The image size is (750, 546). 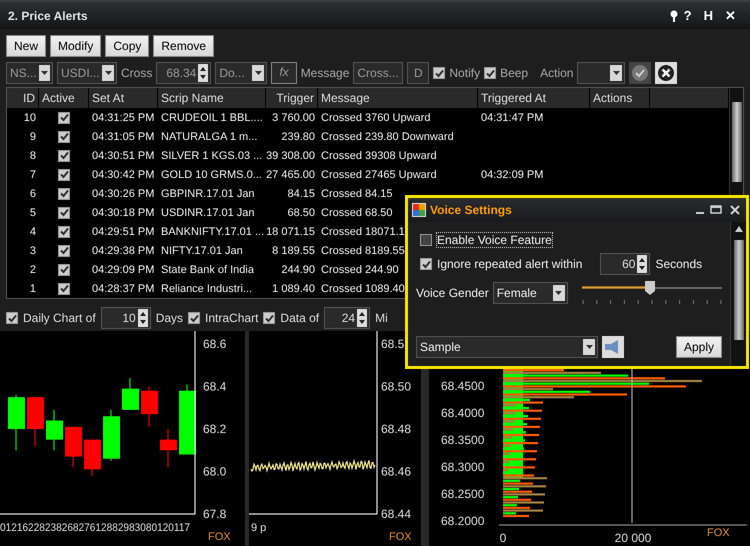 What do you see at coordinates (290, 232) in the screenshot?
I see `table-cell: 18 071.15` at bounding box center [290, 232].